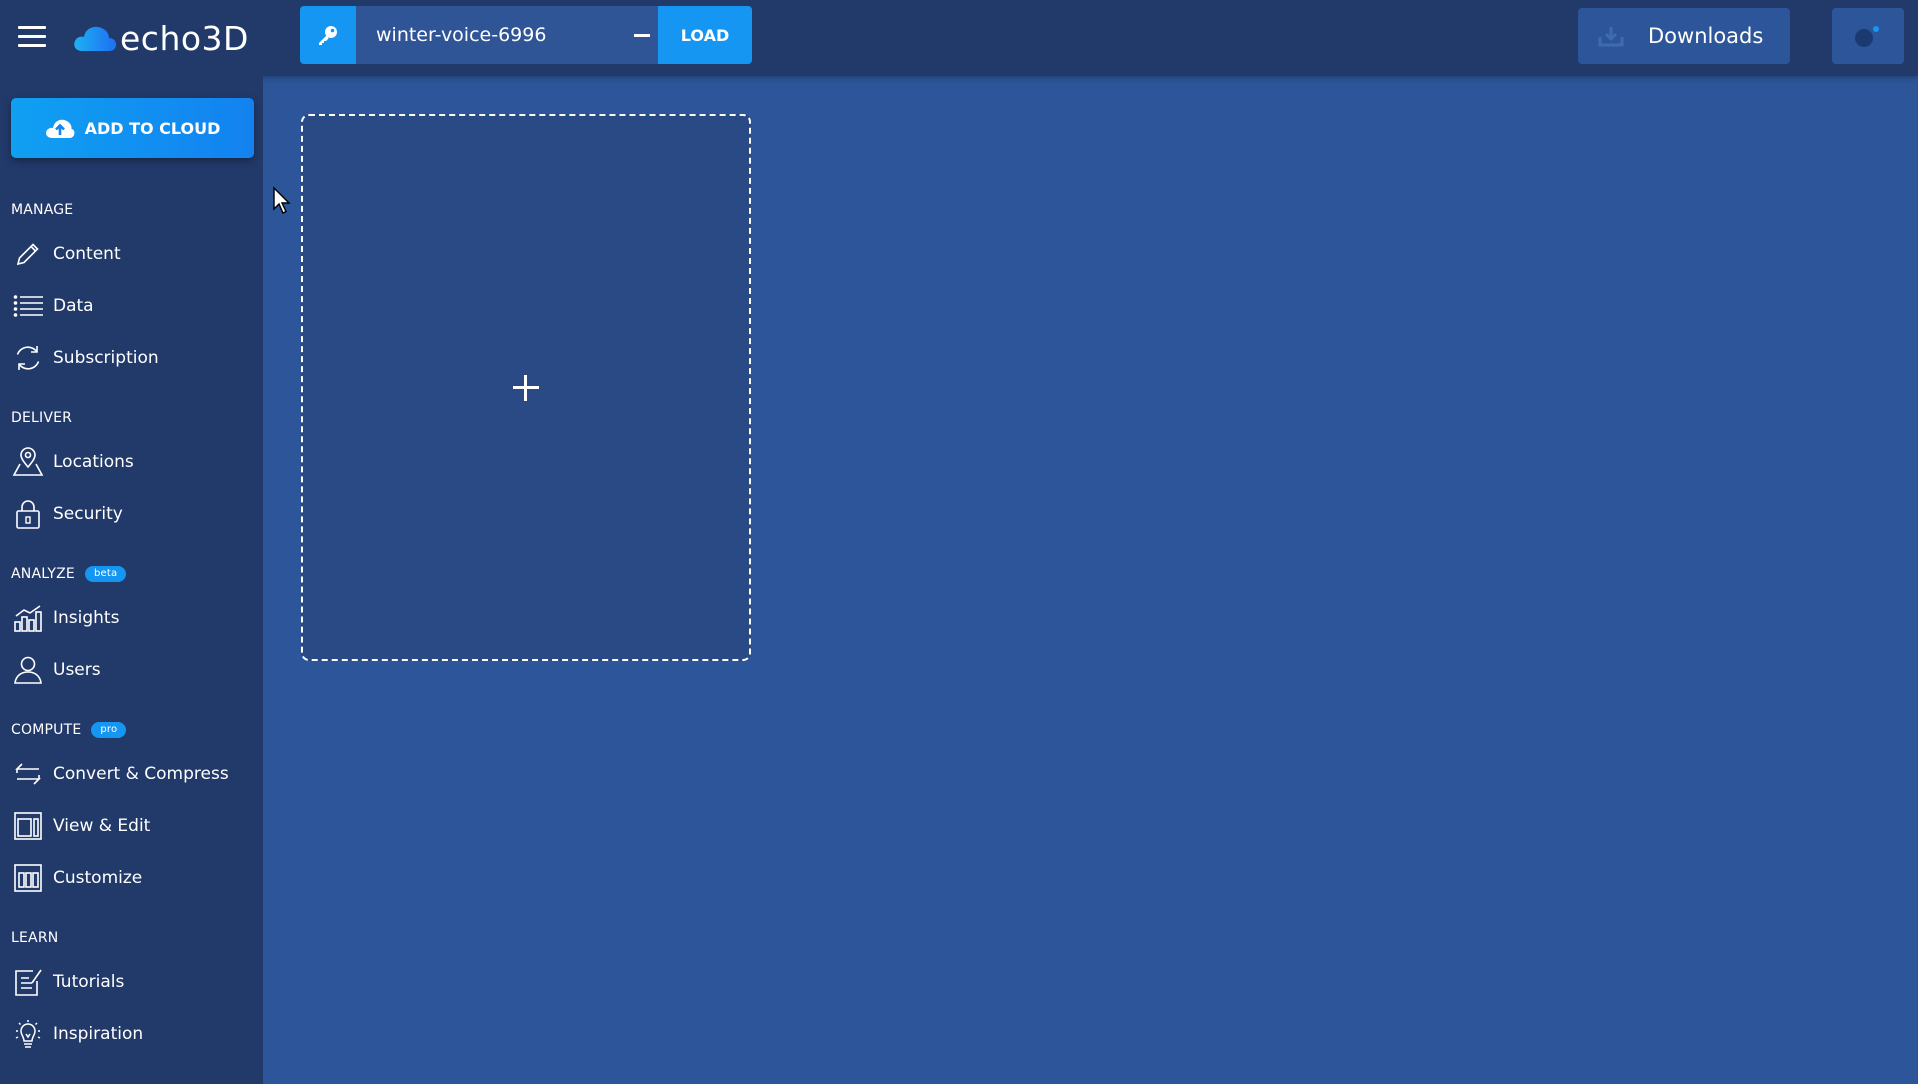 This screenshot has height=1084, width=1918. I want to click on download-icon, so click(1611, 37).